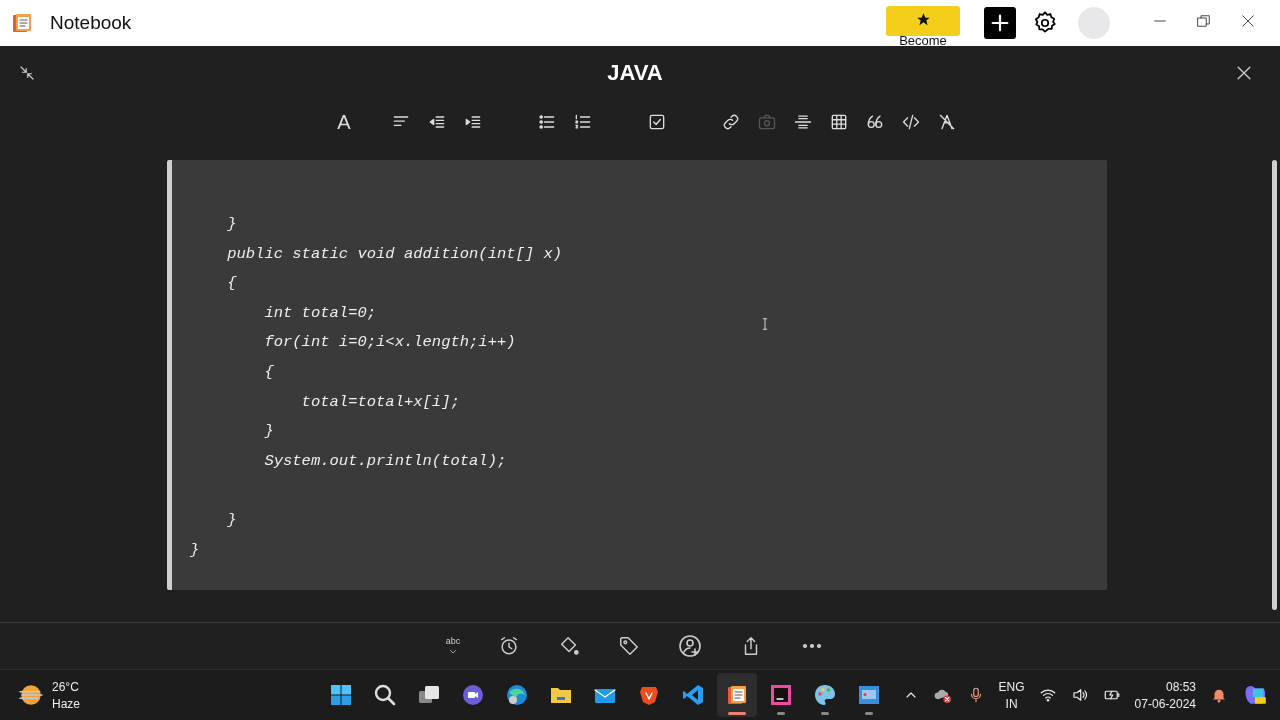  I want to click on video-chat-icon, so click(473, 695).